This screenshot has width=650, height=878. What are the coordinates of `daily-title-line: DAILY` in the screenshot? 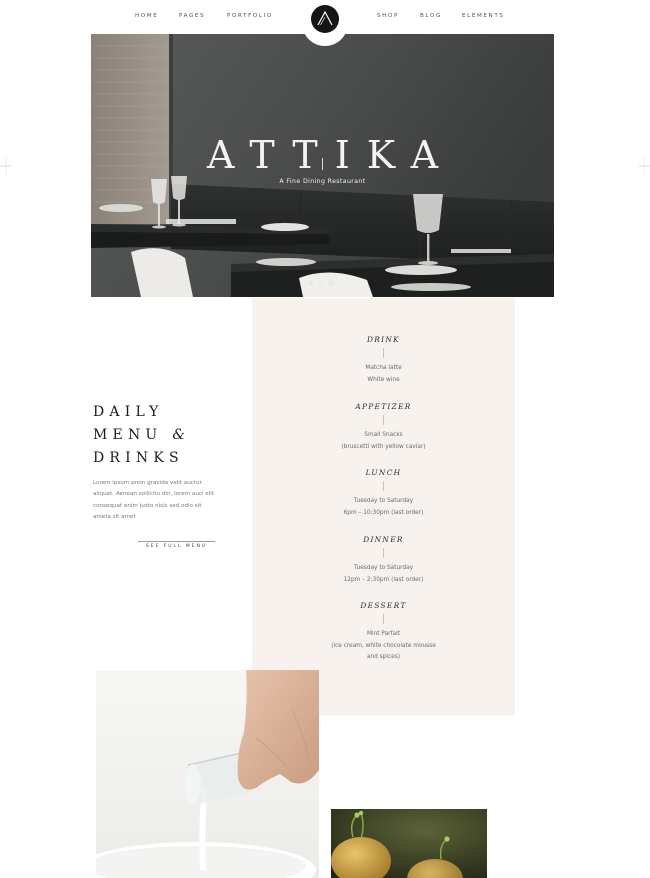 It's located at (128, 412).